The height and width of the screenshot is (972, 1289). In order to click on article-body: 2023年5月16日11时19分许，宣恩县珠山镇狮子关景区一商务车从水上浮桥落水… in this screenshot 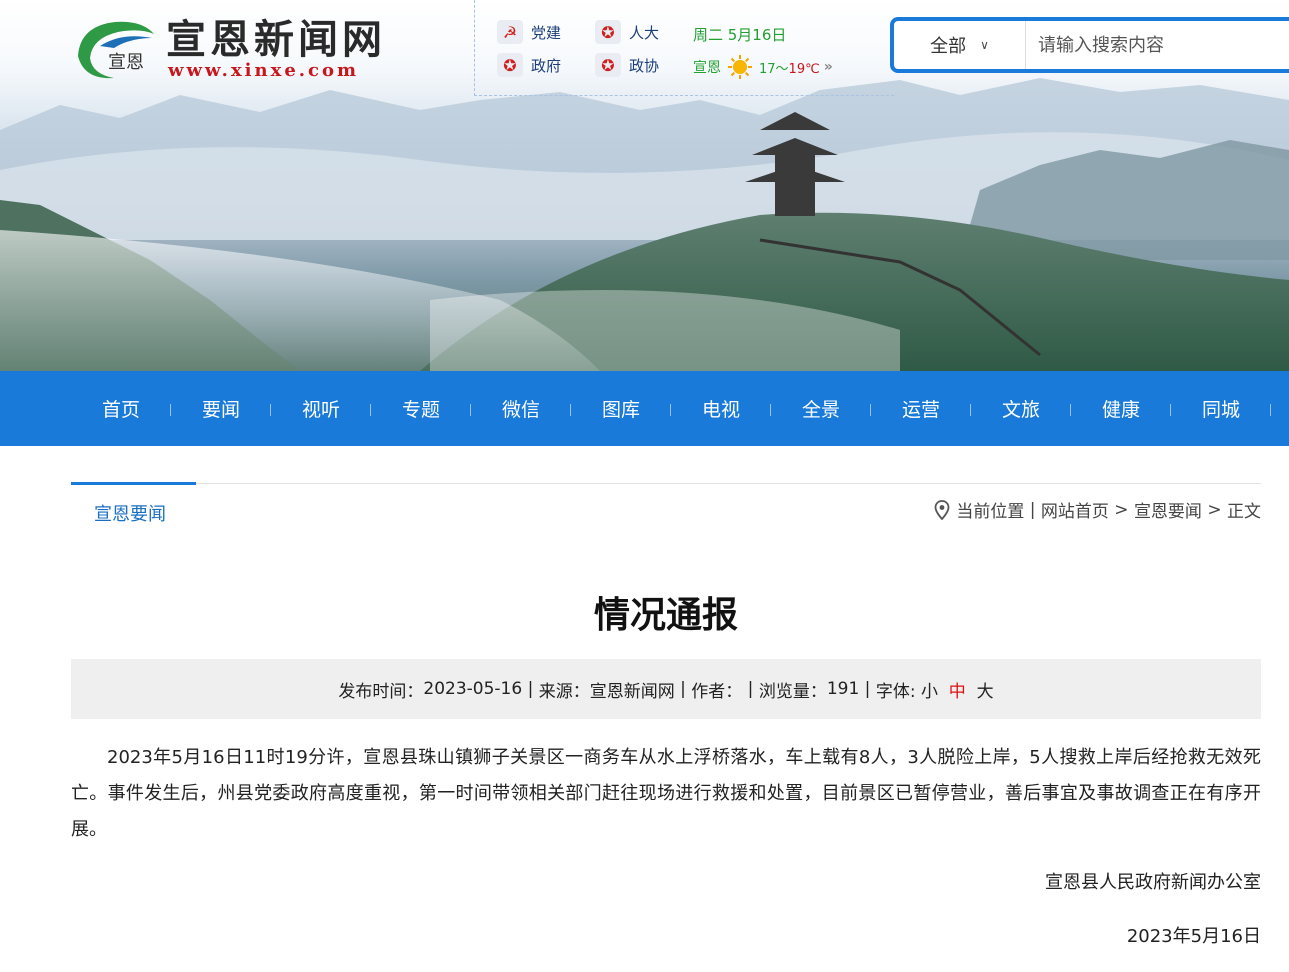, I will do `click(666, 793)`.